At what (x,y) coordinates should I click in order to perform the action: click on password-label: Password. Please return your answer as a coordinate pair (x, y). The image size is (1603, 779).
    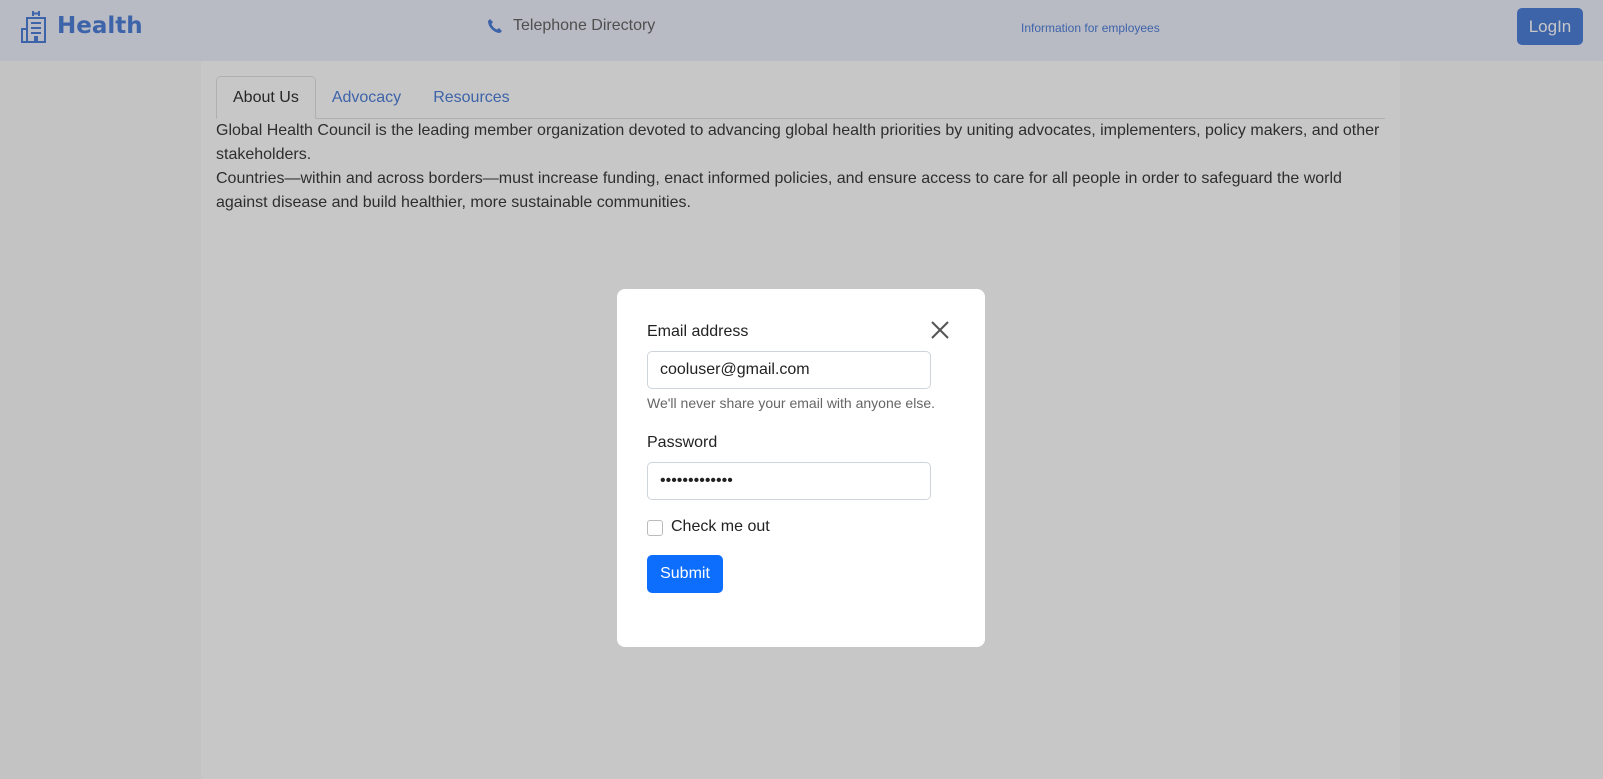
    Looking at the image, I should click on (682, 442).